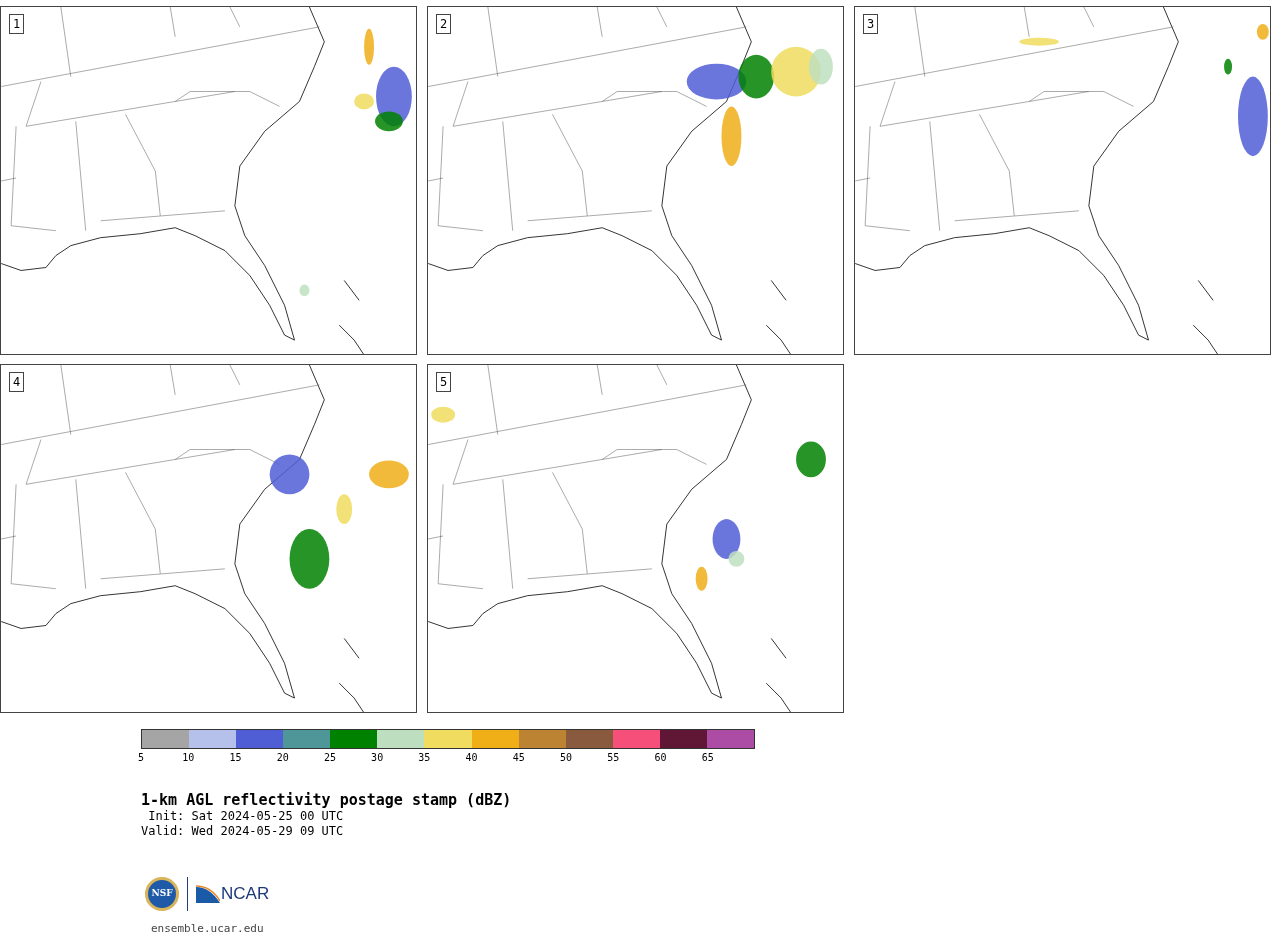 The width and height of the screenshot is (1280, 936). What do you see at coordinates (329, 758) in the screenshot?
I see `tick-label: 25` at bounding box center [329, 758].